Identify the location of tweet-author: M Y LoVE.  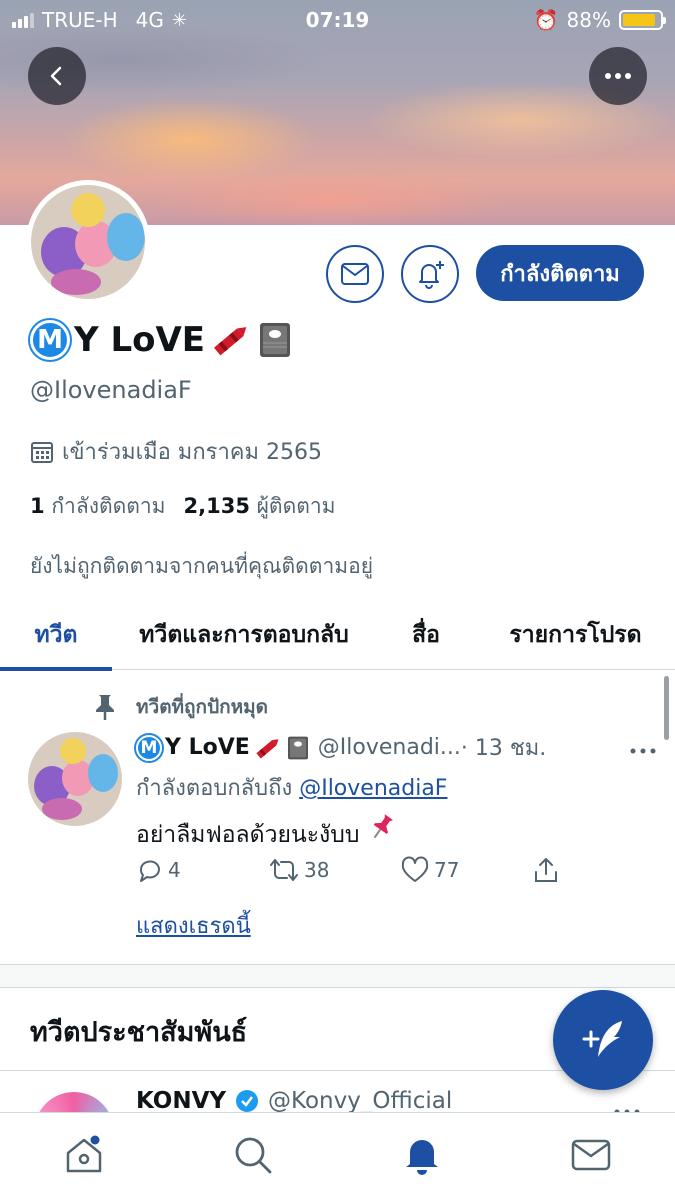
(223, 748).